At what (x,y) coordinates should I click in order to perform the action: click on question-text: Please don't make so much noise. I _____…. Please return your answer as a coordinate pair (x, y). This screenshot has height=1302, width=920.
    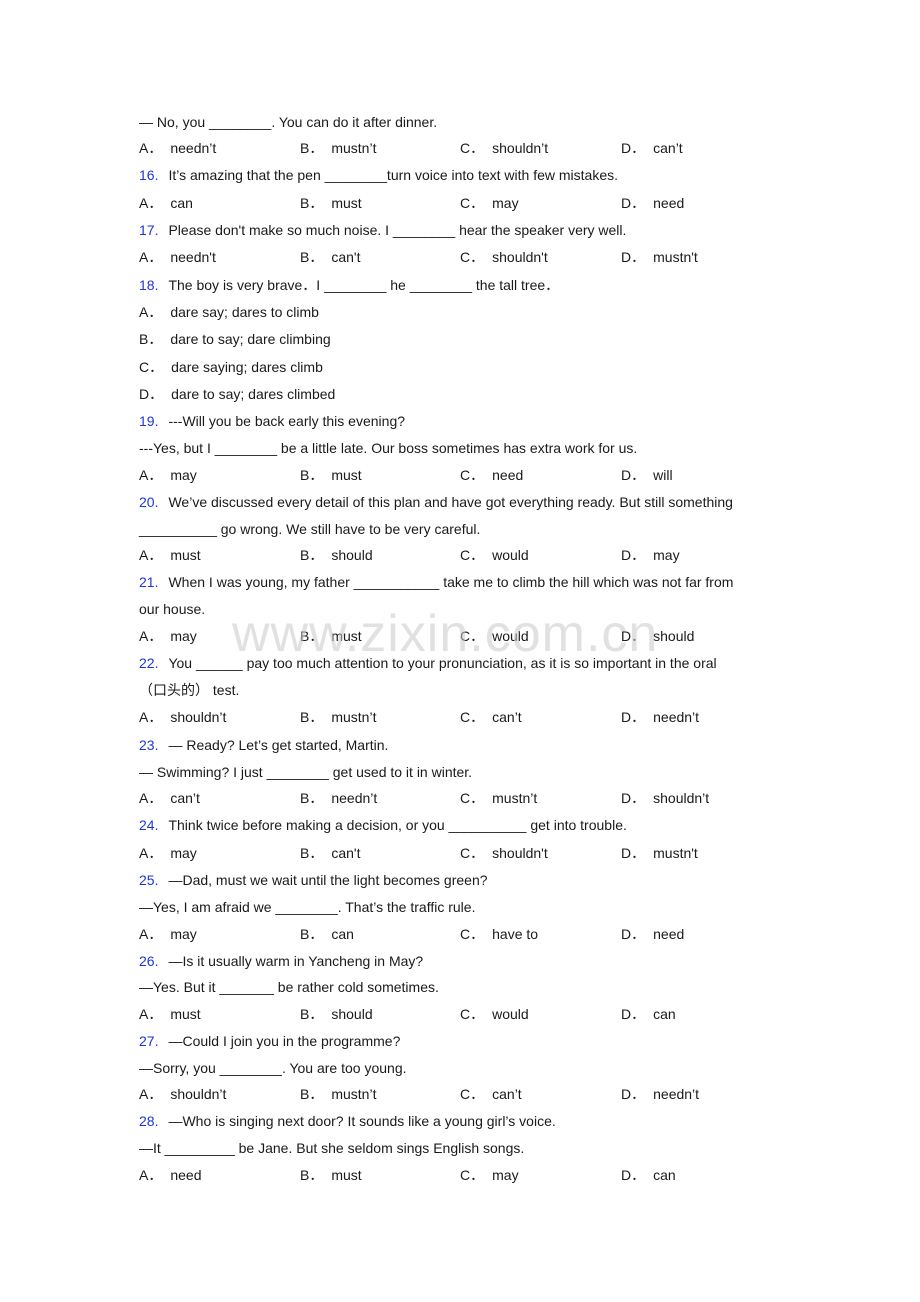
    Looking at the image, I should click on (397, 230).